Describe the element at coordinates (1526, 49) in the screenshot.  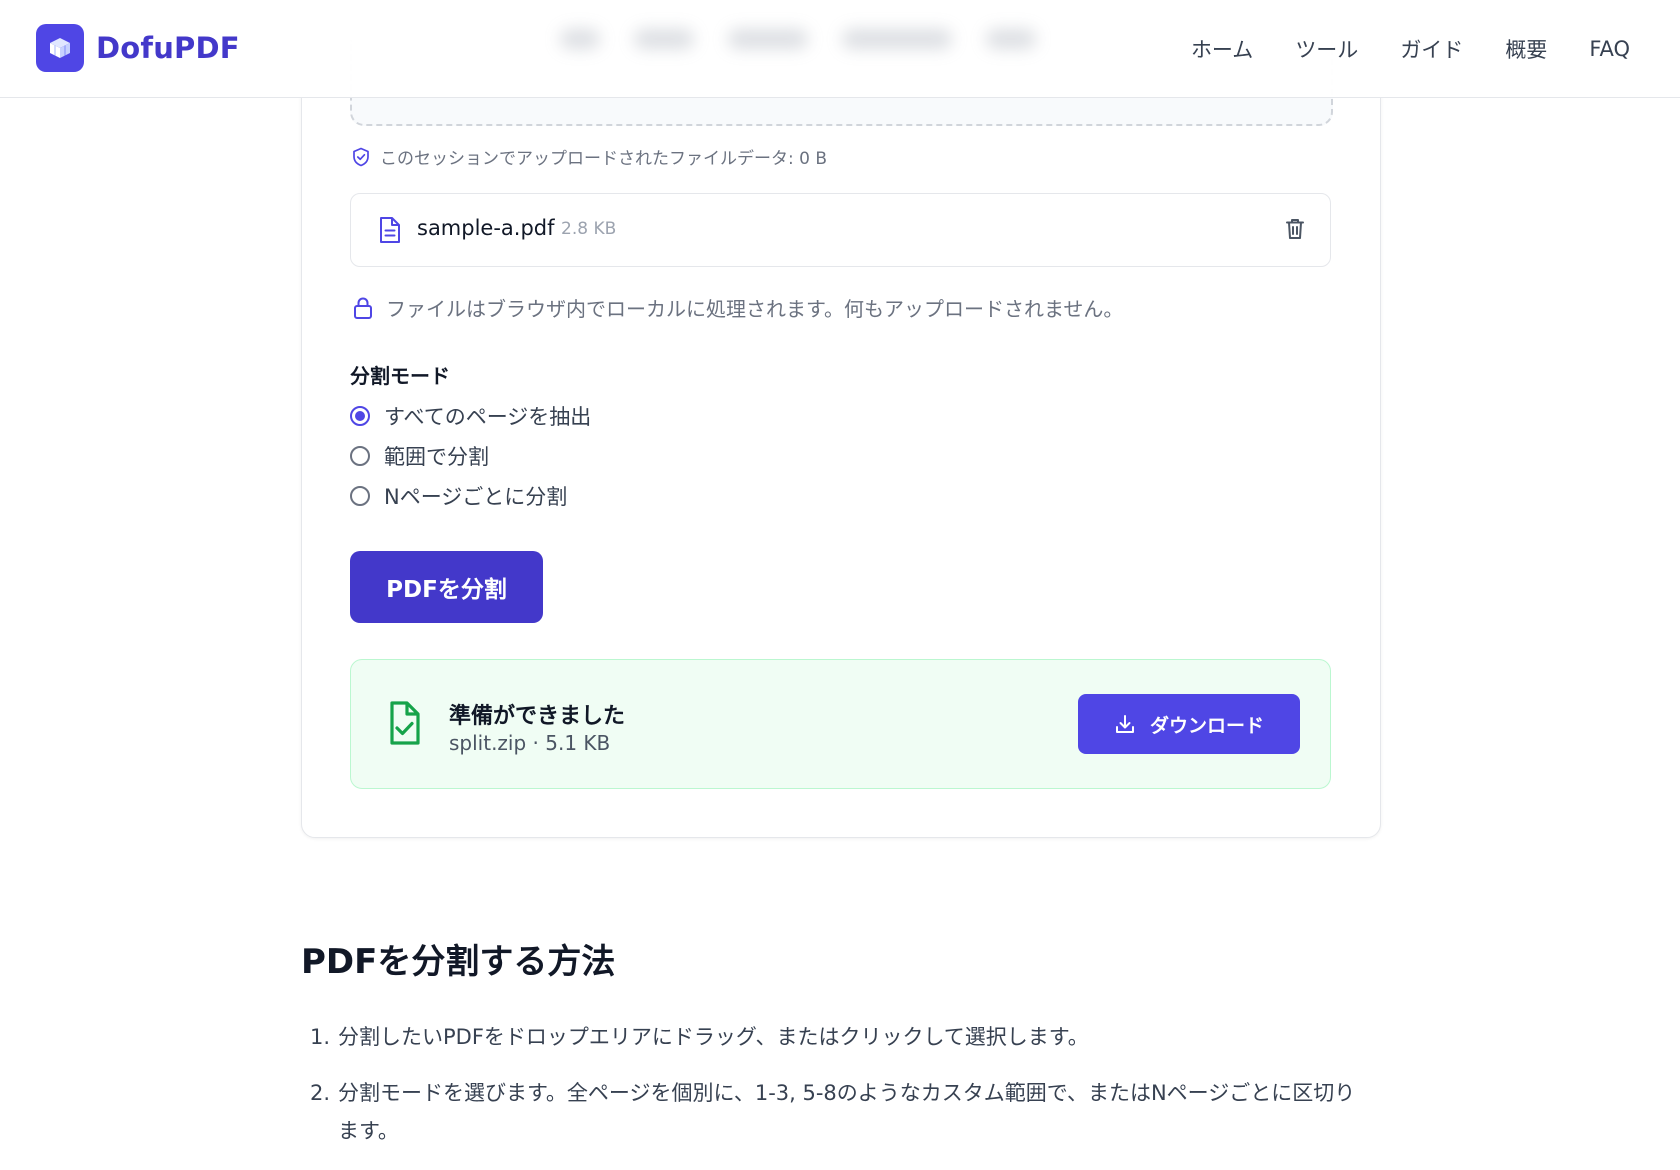
I see `nav-about: 概要` at that location.